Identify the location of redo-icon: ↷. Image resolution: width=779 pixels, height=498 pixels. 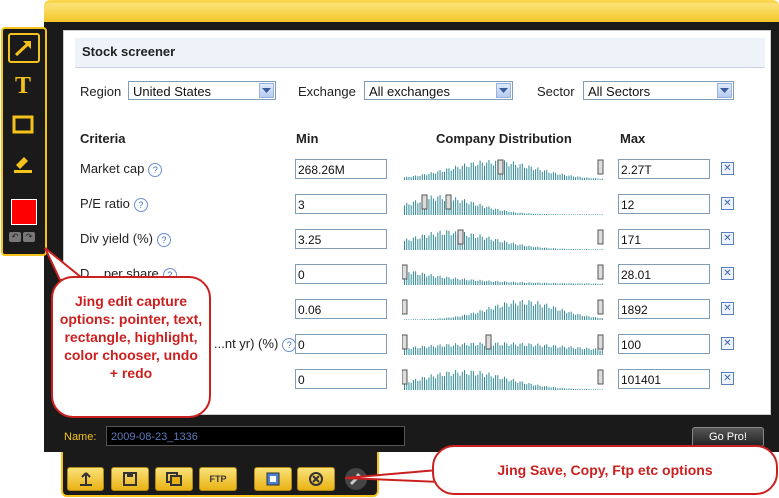
(29, 237).